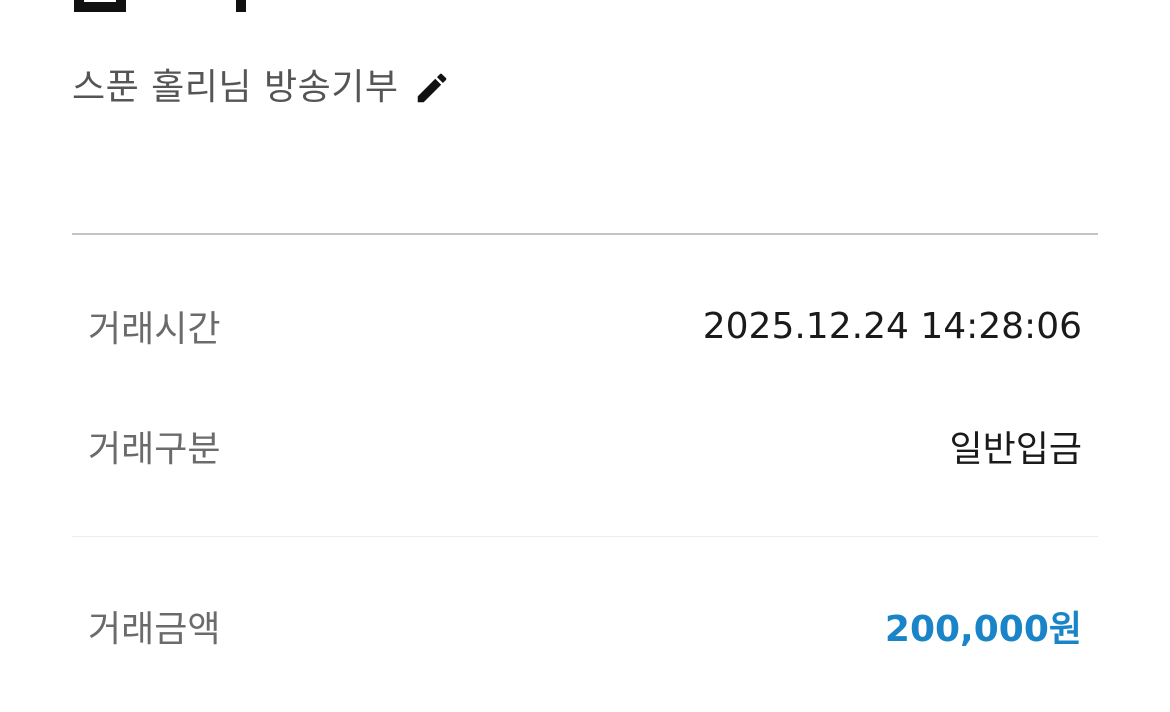 The width and height of the screenshot is (1170, 712). Describe the element at coordinates (160, 6) in the screenshot. I see `page-title-cropped` at that location.